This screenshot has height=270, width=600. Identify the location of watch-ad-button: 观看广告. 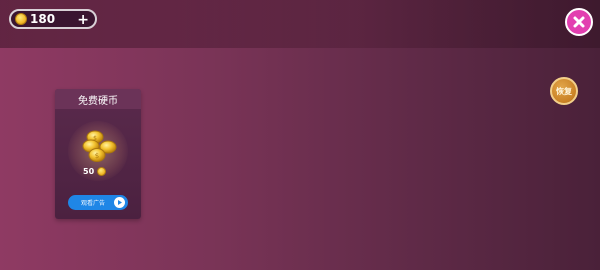
(98, 202).